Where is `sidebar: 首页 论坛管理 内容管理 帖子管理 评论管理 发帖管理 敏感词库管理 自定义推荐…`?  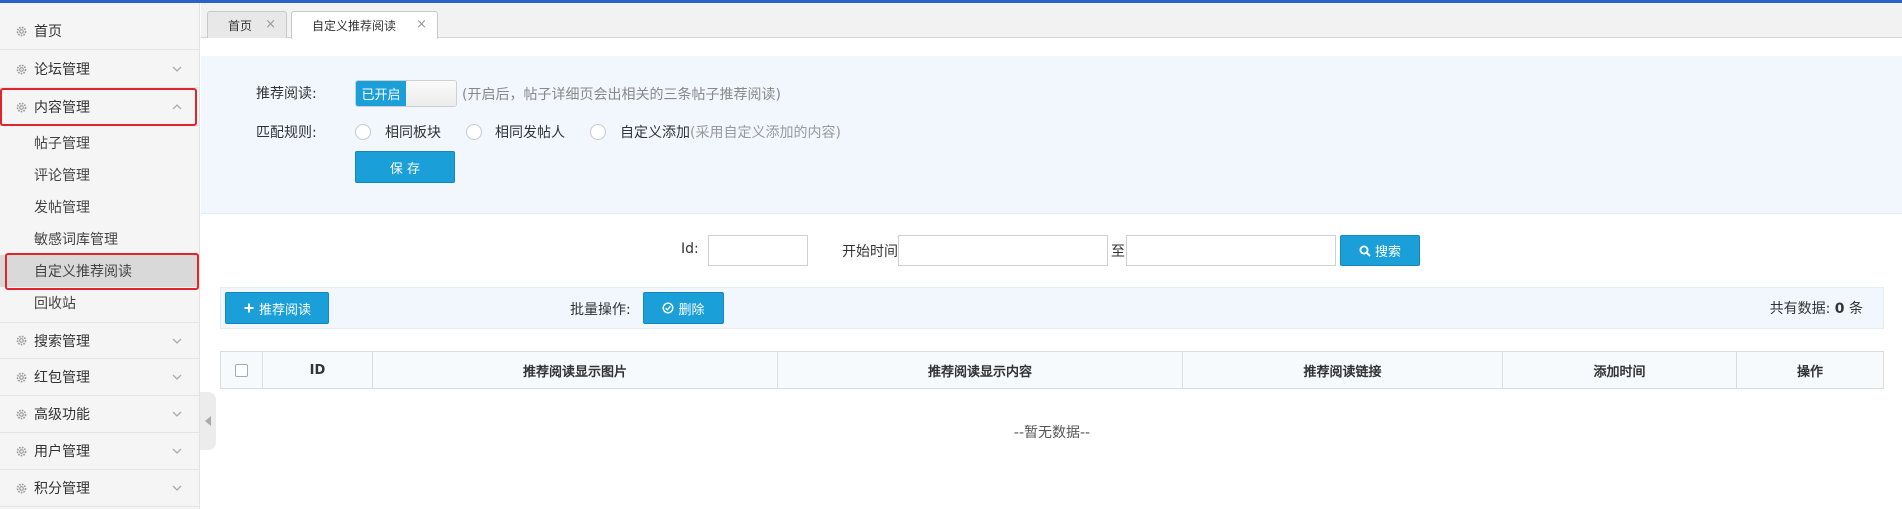 sidebar: 首页 论坛管理 内容管理 帖子管理 评论管理 发帖管理 敏感词库管理 自定义推荐… is located at coordinates (100, 256).